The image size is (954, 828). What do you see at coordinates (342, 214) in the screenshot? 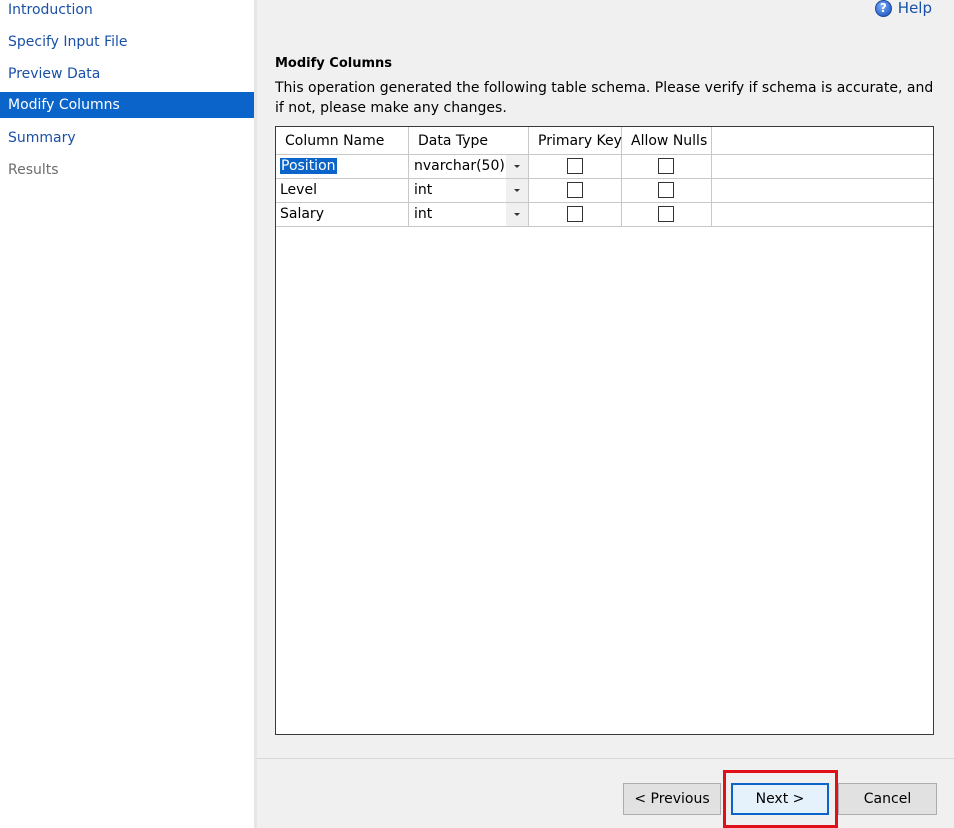
I see `column-name-cell: Salary` at bounding box center [342, 214].